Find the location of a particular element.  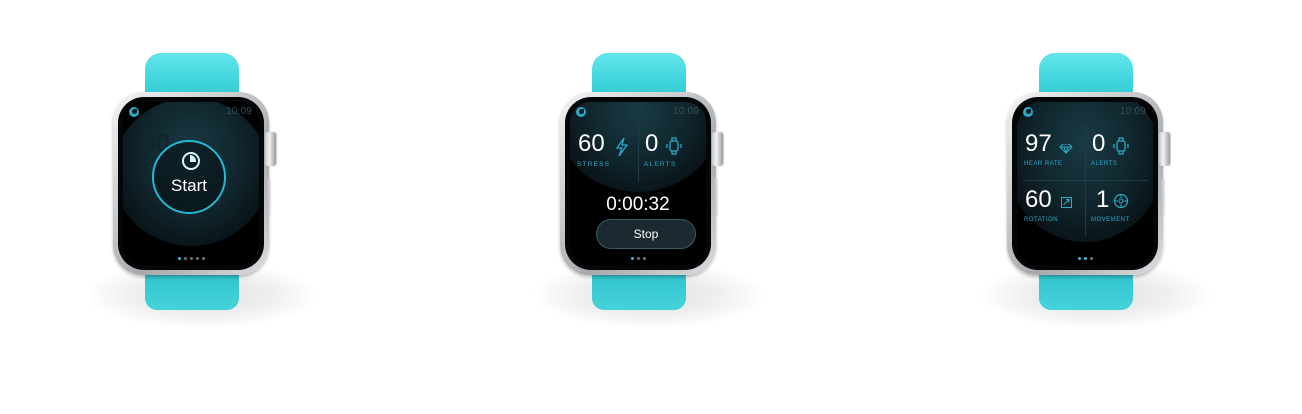

stress-metric: 60 STRESS is located at coordinates (603, 153).